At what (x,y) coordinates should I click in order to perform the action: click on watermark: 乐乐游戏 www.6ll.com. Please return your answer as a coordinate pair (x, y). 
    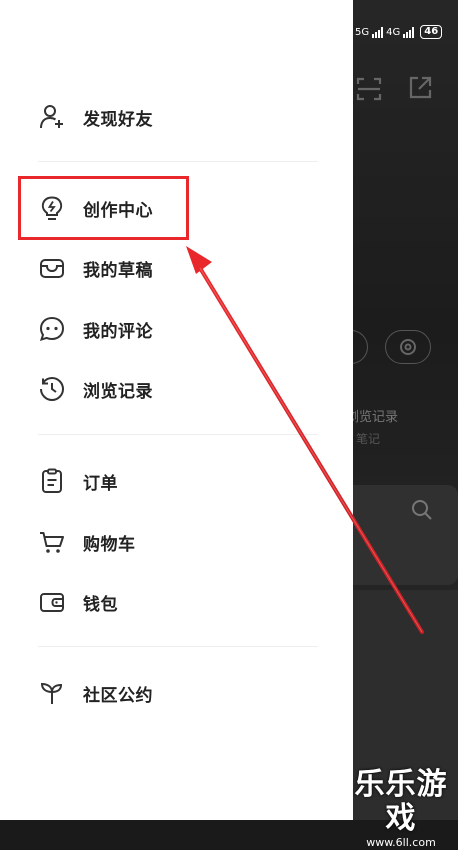
    Looking at the image, I should click on (401, 809).